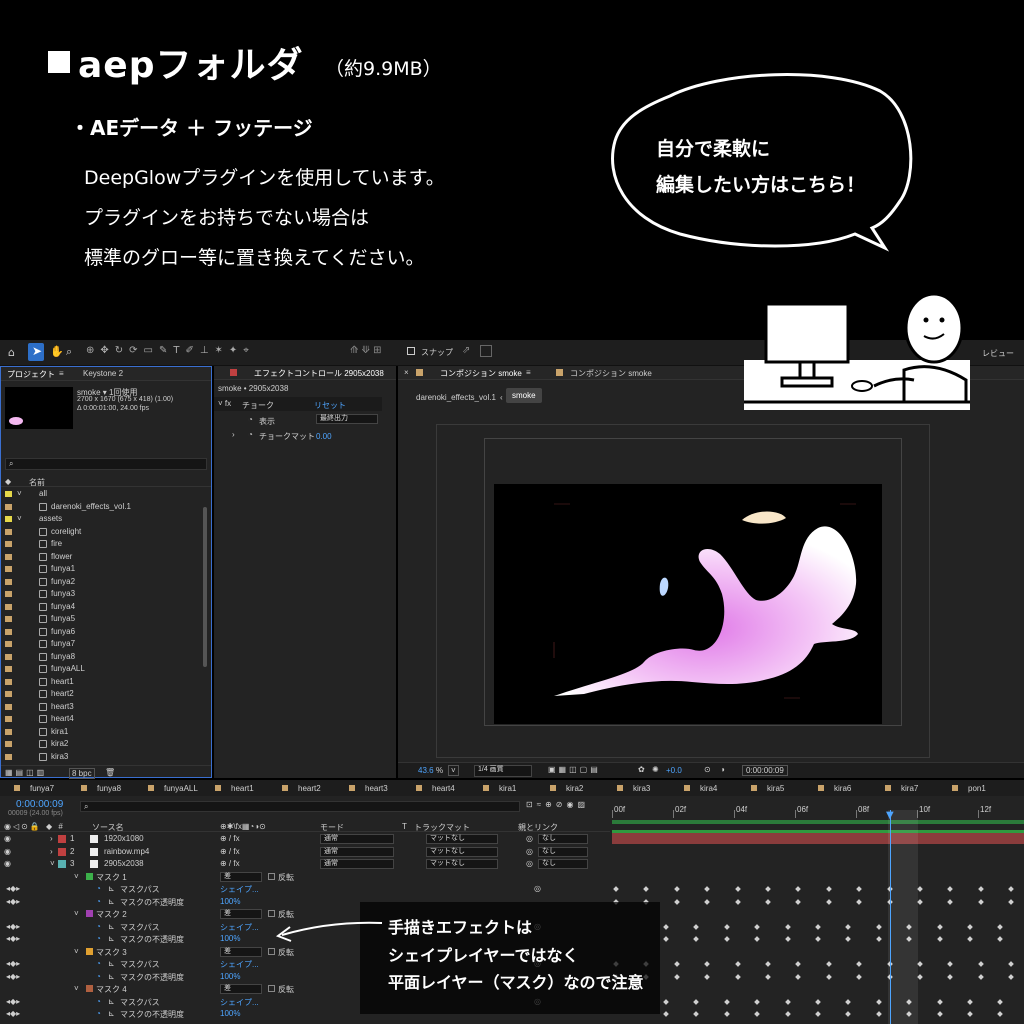 This screenshot has height=1024, width=1024. Describe the element at coordinates (357, 864) in the screenshot. I see `mode-dropdown: 通常` at that location.